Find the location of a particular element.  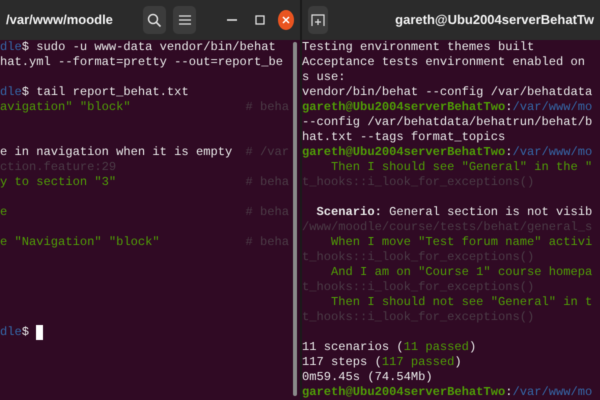

search-icon is located at coordinates (154, 20).